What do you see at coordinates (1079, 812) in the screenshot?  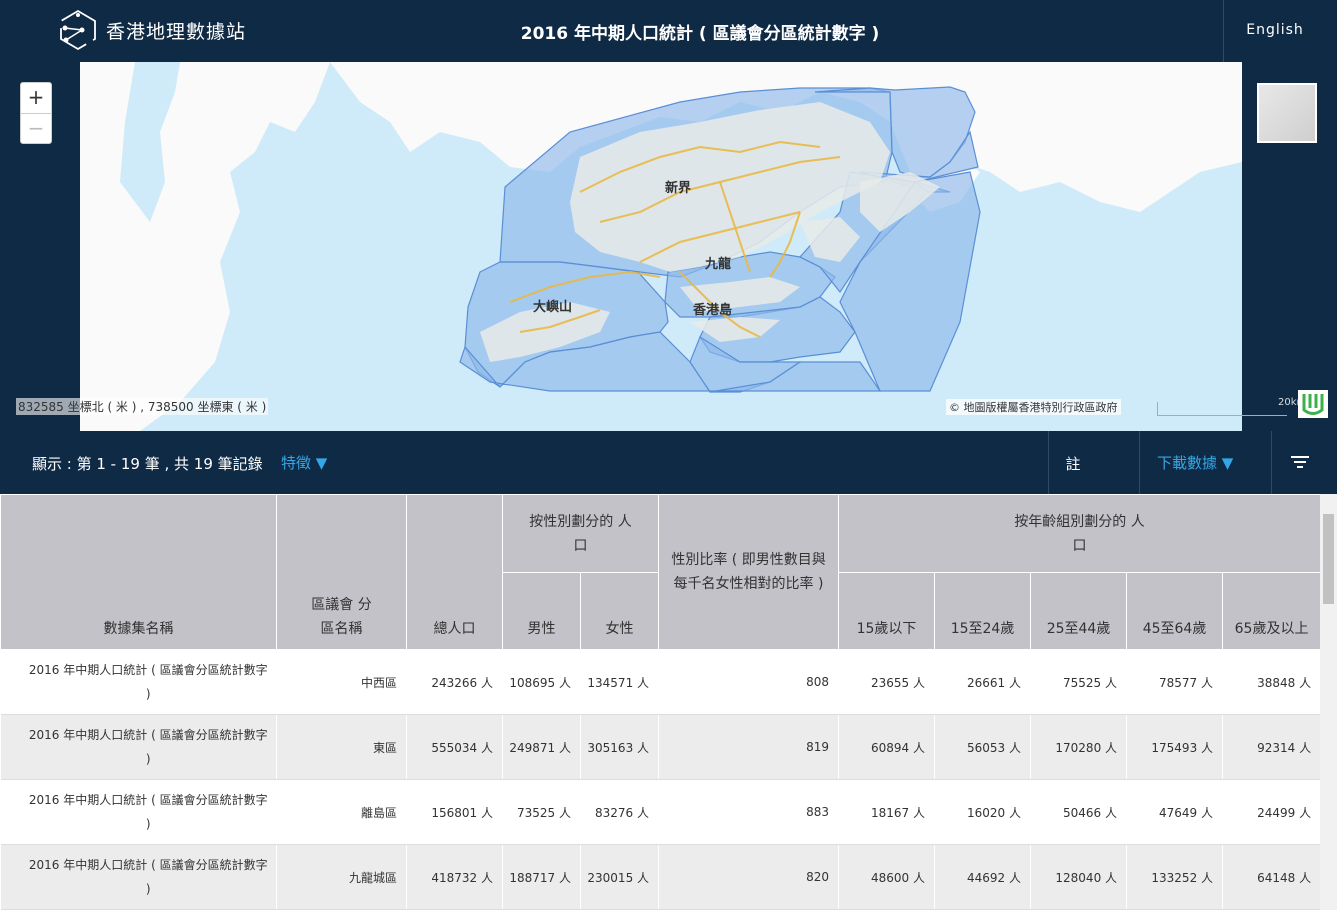 I see `cell-age-25-44: 50466 人` at bounding box center [1079, 812].